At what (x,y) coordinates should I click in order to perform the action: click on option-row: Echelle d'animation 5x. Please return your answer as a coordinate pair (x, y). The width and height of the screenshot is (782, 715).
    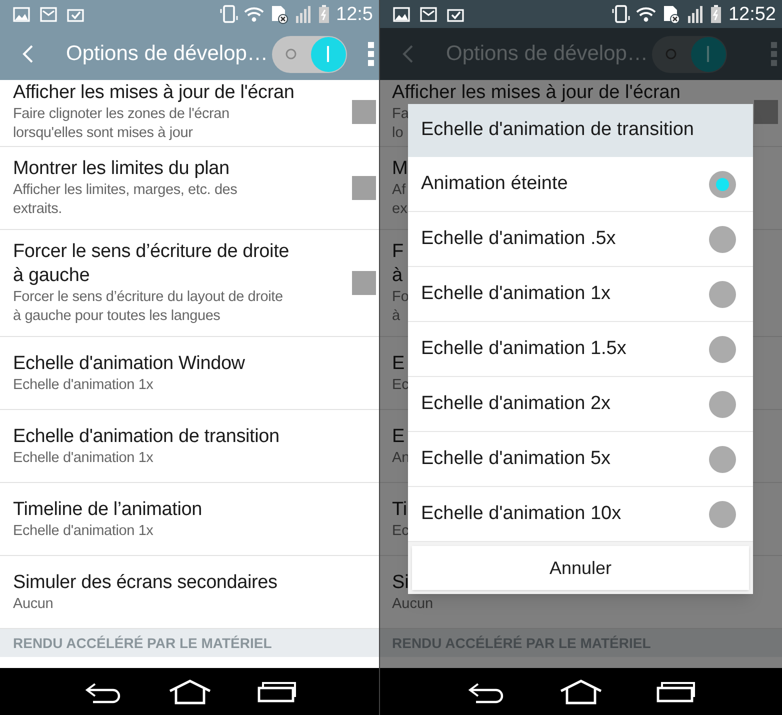
    Looking at the image, I should click on (580, 459).